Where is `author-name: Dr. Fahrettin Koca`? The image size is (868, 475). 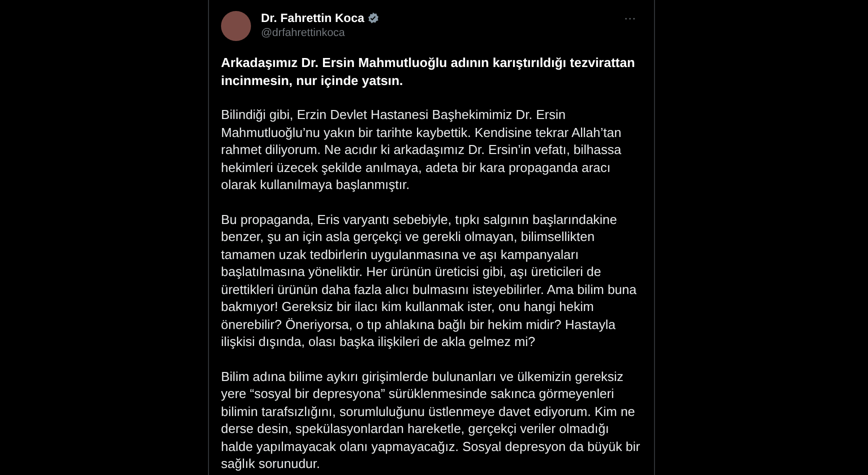 author-name: Dr. Fahrettin Koca is located at coordinates (312, 18).